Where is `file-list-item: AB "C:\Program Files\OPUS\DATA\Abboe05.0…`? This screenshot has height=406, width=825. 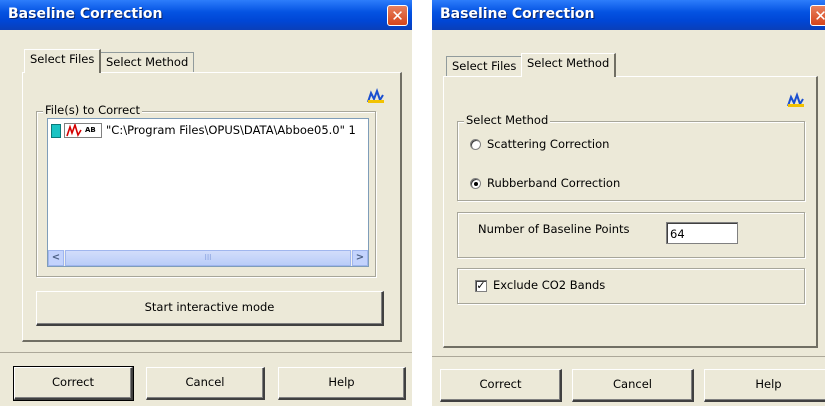 file-list-item: AB "C:\Program Files\OPUS\DATA\Abboe05.0… is located at coordinates (209, 131).